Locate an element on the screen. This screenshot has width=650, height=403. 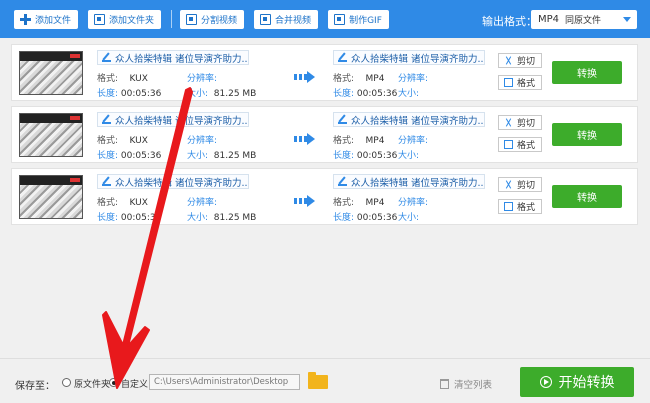
start-convert-button: 开始转换 is located at coordinates (577, 382).